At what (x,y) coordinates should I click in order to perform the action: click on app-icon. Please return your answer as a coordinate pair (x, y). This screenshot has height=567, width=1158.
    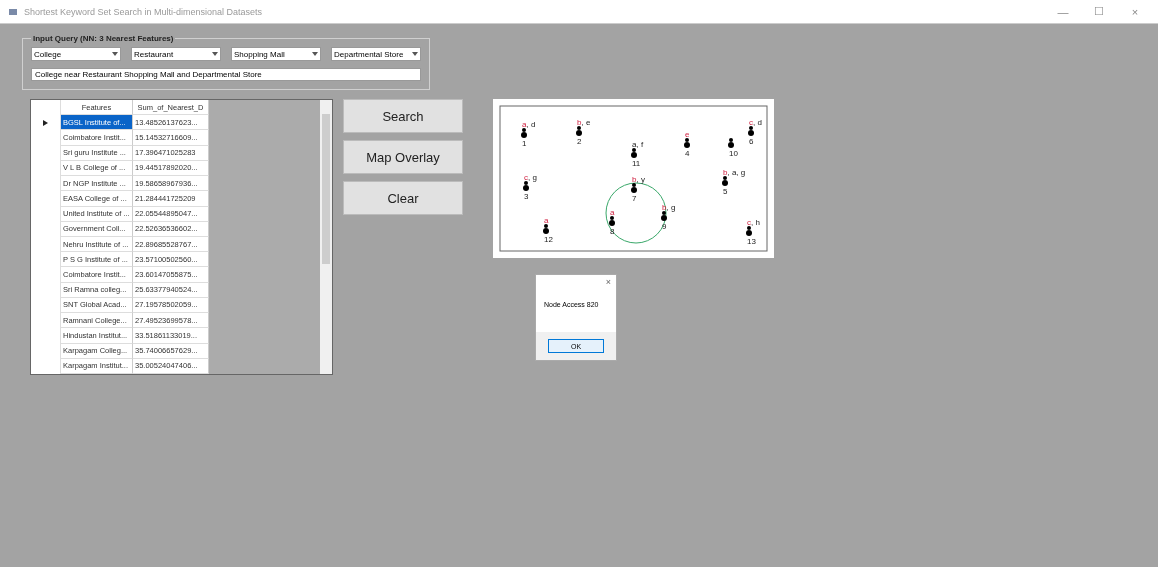
    Looking at the image, I should click on (13, 11).